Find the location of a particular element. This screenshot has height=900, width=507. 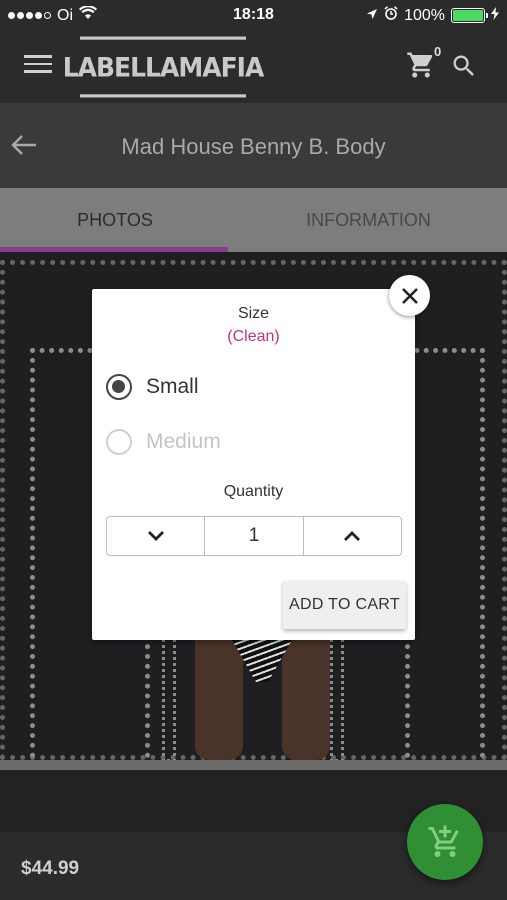

quantity-increase-button is located at coordinates (352, 536).